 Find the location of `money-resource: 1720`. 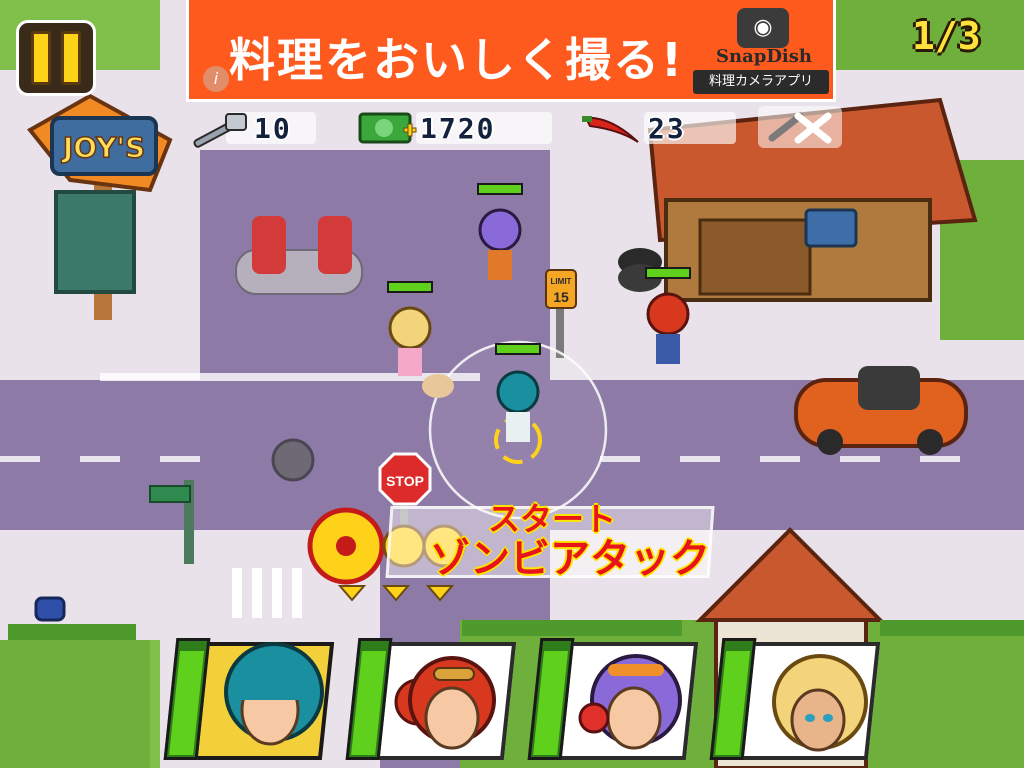

money-resource: 1720 is located at coordinates (425, 128).